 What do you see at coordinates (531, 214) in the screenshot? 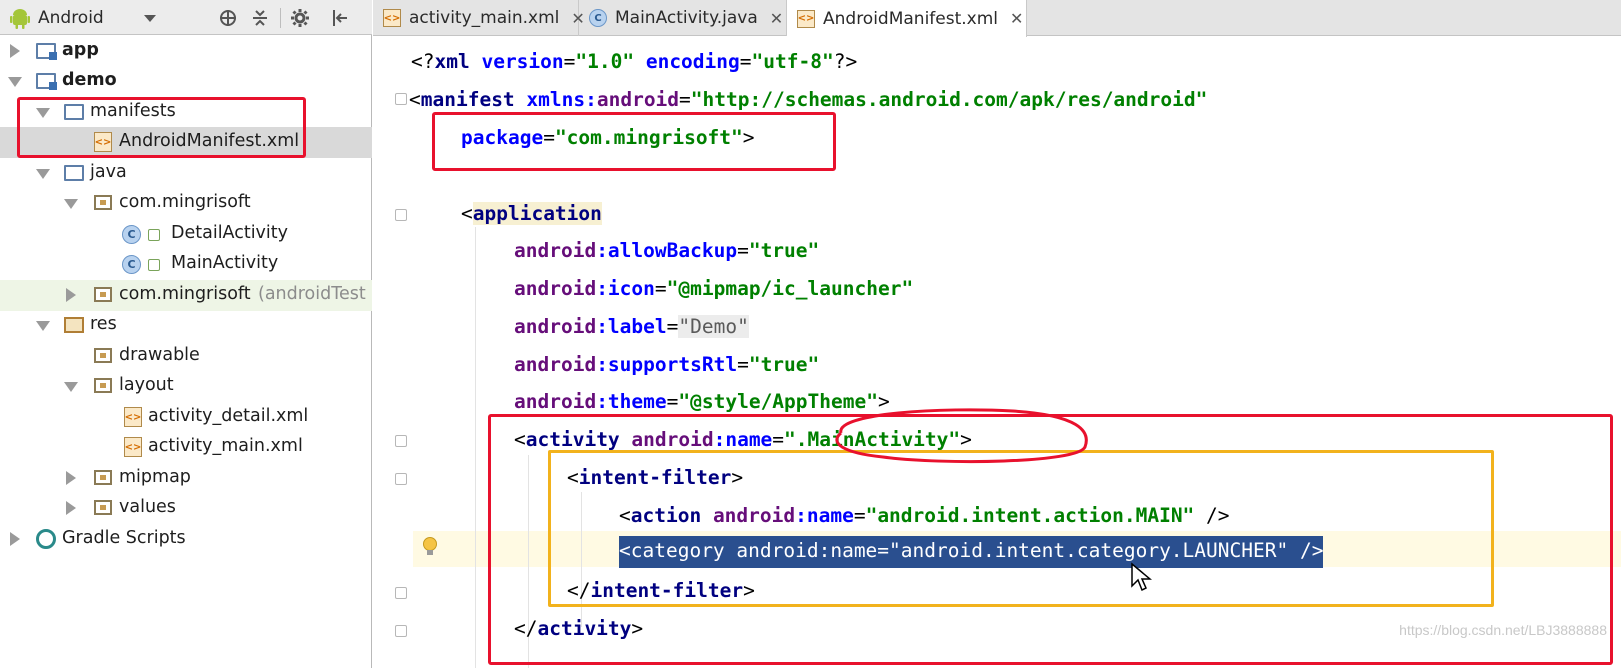
I see `code-line: <application` at bounding box center [531, 214].